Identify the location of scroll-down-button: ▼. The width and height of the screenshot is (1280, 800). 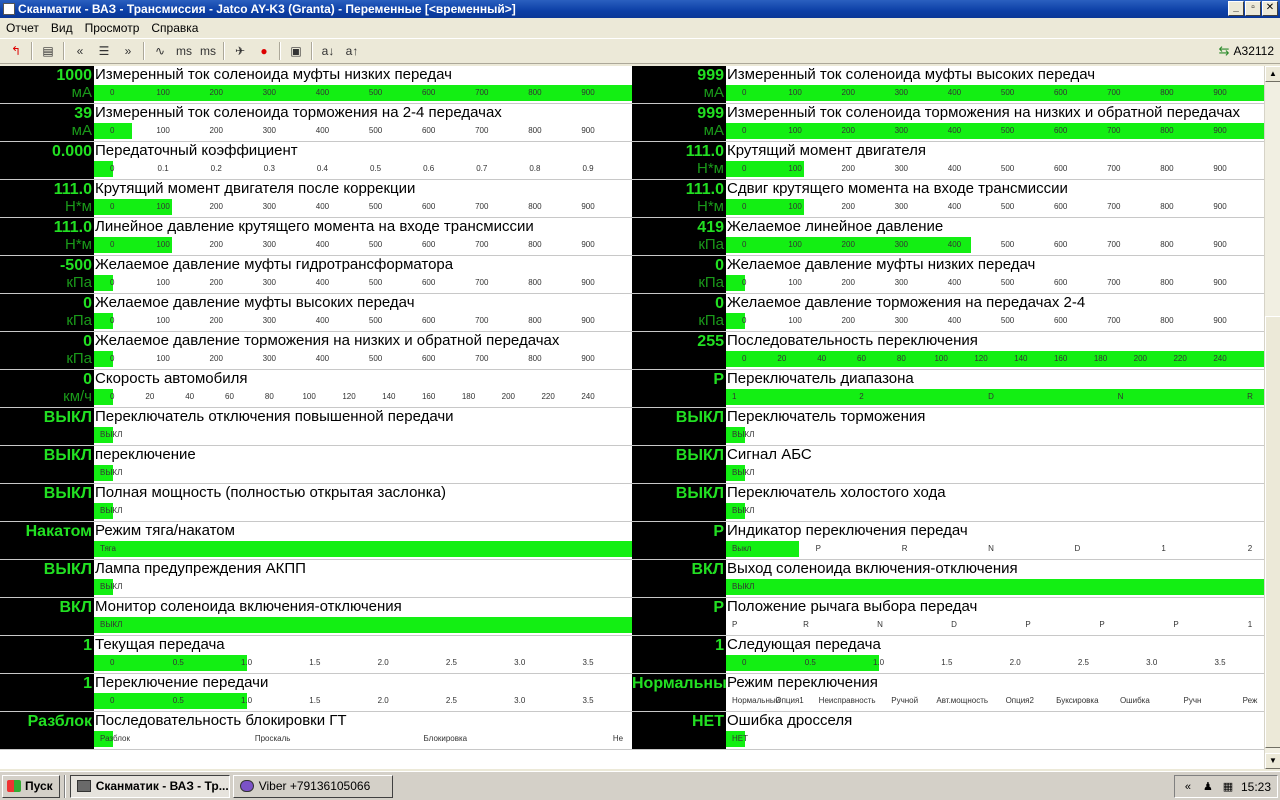
(1272, 761).